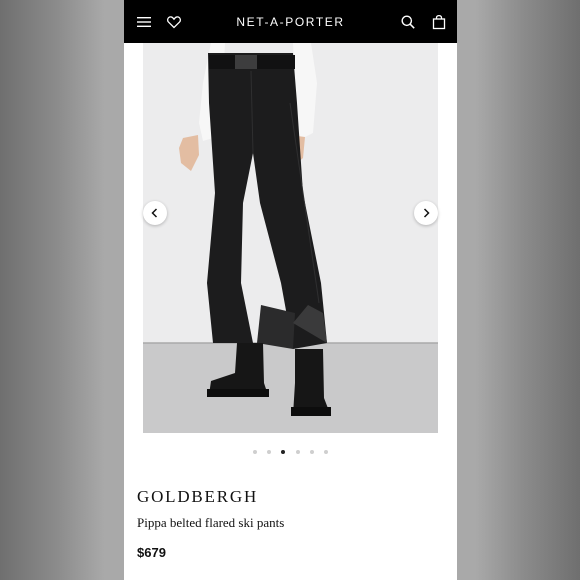 Image resolution: width=580 pixels, height=580 pixels. What do you see at coordinates (439, 22) in the screenshot?
I see `bag-icon` at bounding box center [439, 22].